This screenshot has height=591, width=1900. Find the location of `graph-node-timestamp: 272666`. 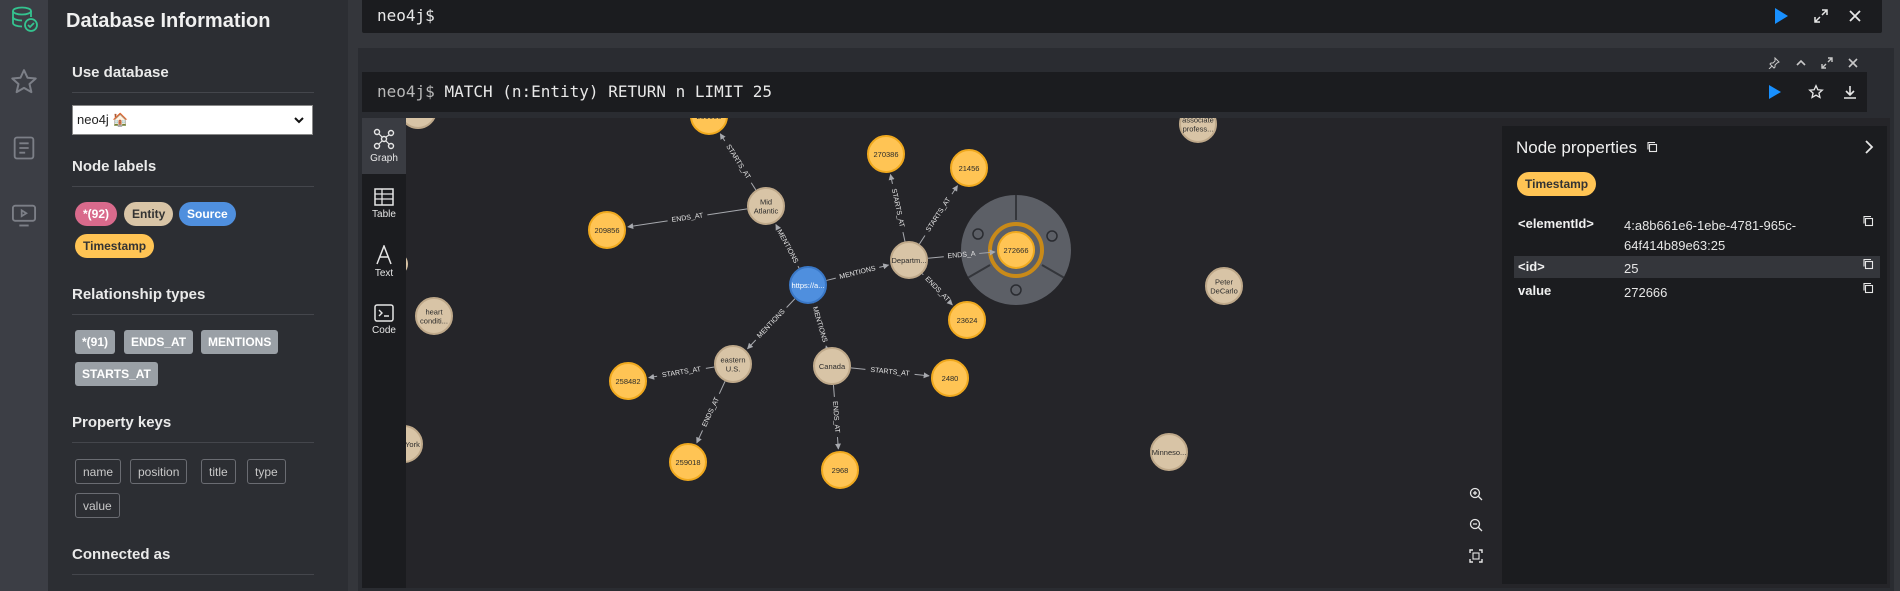

graph-node-timestamp: 272666 is located at coordinates (1016, 250).